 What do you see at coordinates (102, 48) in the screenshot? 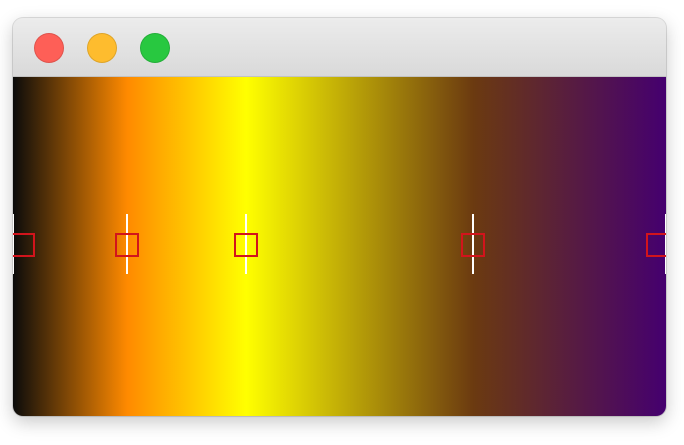
I see `minimize-button` at bounding box center [102, 48].